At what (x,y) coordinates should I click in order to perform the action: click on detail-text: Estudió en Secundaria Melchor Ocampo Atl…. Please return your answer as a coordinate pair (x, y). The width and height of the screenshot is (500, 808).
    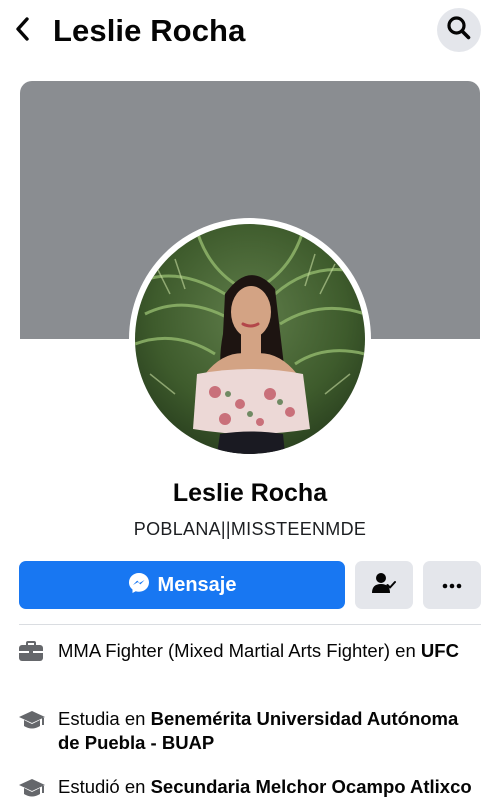
    Looking at the image, I should click on (265, 786).